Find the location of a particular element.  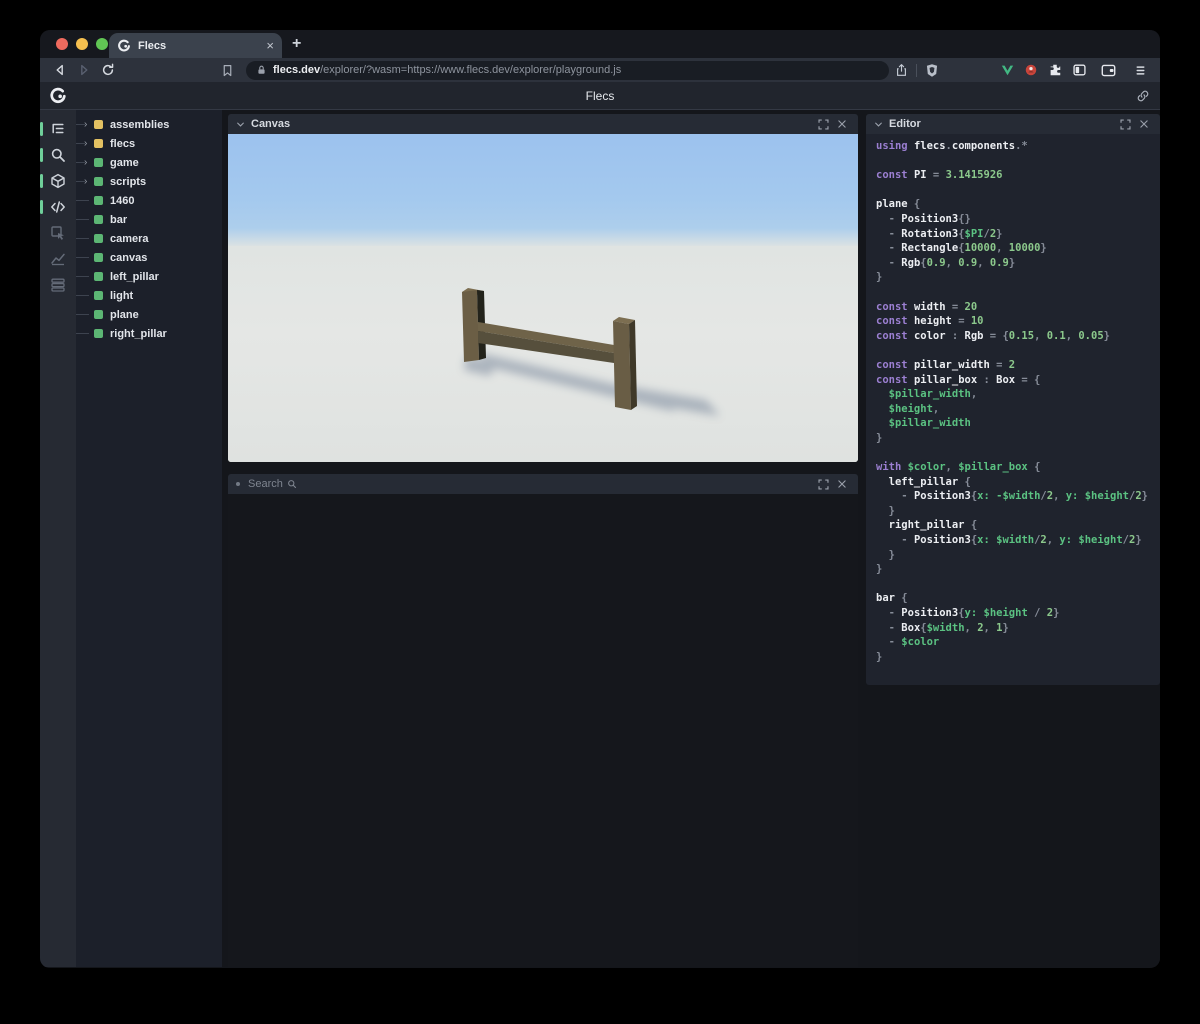

tree-item-1460: 1460 is located at coordinates (149, 200).